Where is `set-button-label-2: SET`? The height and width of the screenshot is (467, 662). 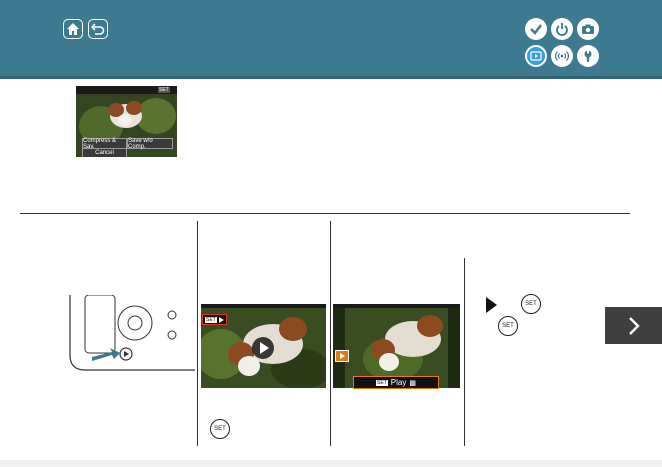
set-button-label-2: SET is located at coordinates (531, 304).